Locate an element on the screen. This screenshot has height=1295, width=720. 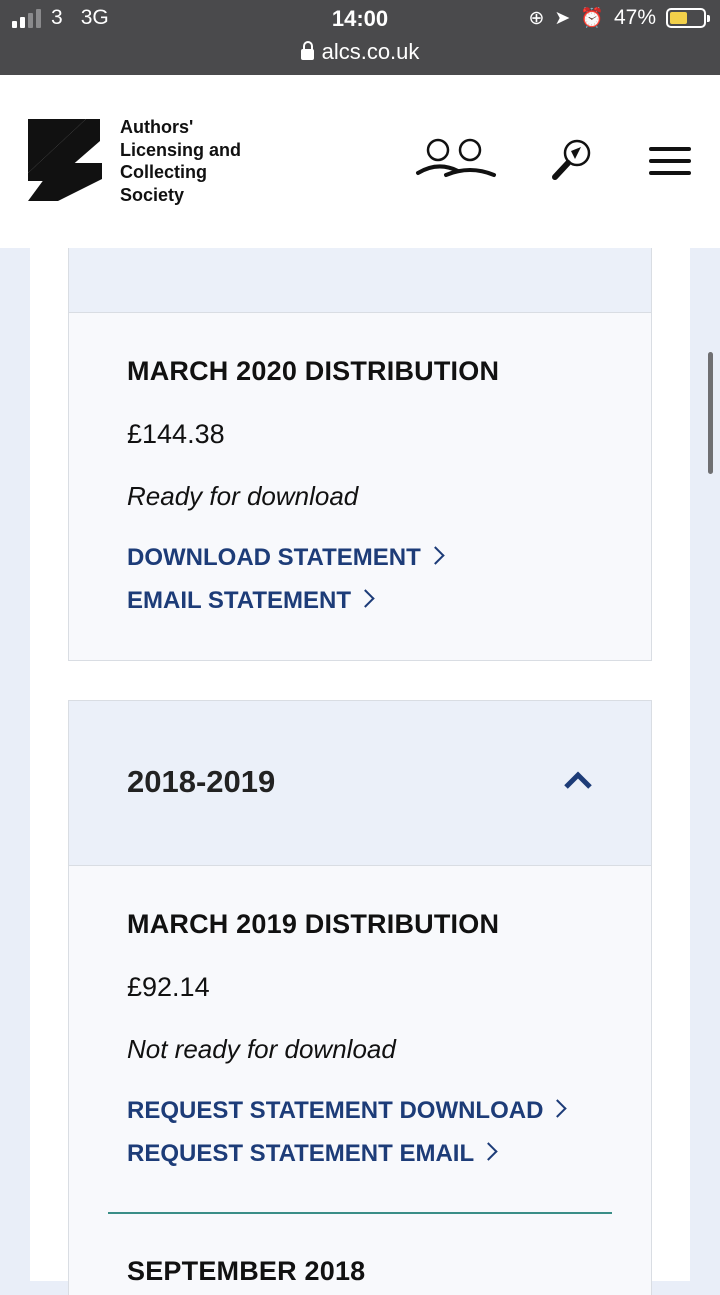
users-icon is located at coordinates (456, 158).